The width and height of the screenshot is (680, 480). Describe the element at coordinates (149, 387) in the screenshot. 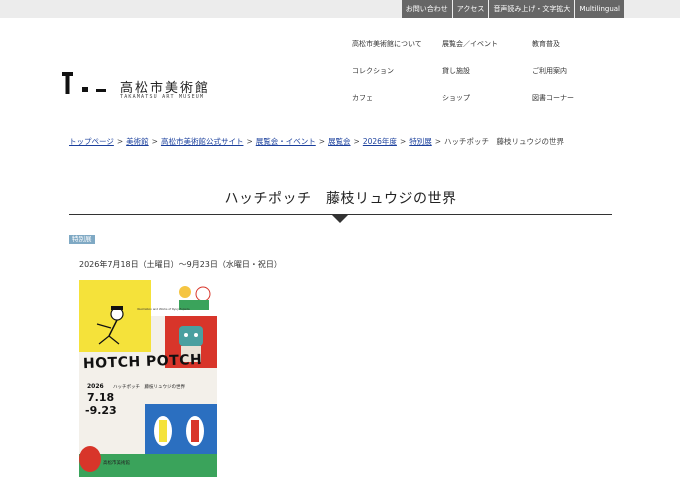

I see `poster-subtitle: ハッチポッチ 藤枝リュウジの世界` at that location.